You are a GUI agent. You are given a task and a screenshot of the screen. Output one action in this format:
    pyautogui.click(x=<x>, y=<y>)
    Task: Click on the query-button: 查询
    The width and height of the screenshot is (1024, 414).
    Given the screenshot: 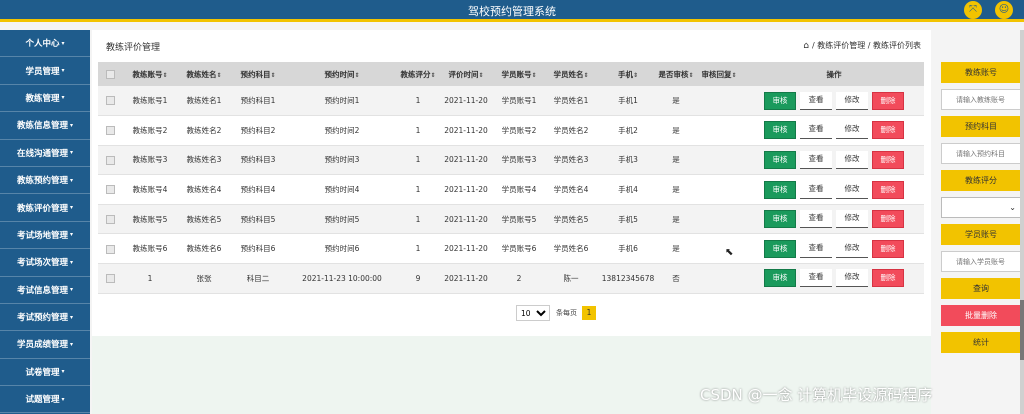 What is the action you would take?
    pyautogui.click(x=981, y=288)
    